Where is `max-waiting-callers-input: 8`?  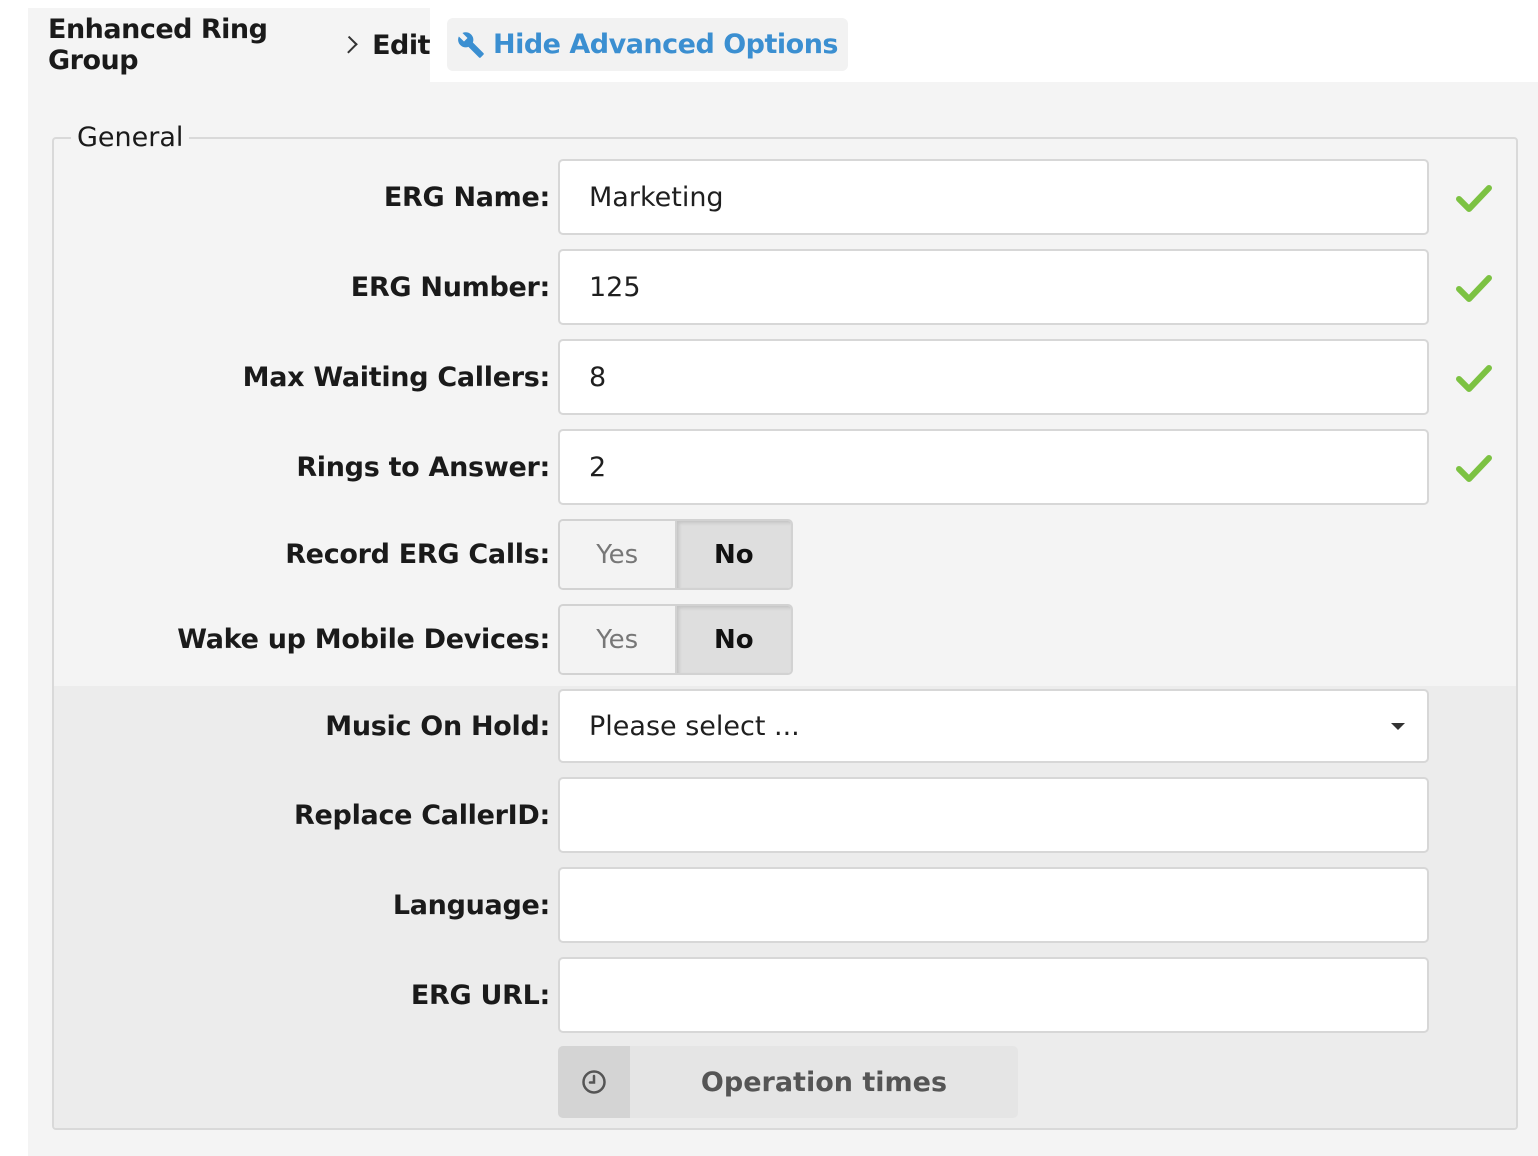 max-waiting-callers-input: 8 is located at coordinates (993, 377).